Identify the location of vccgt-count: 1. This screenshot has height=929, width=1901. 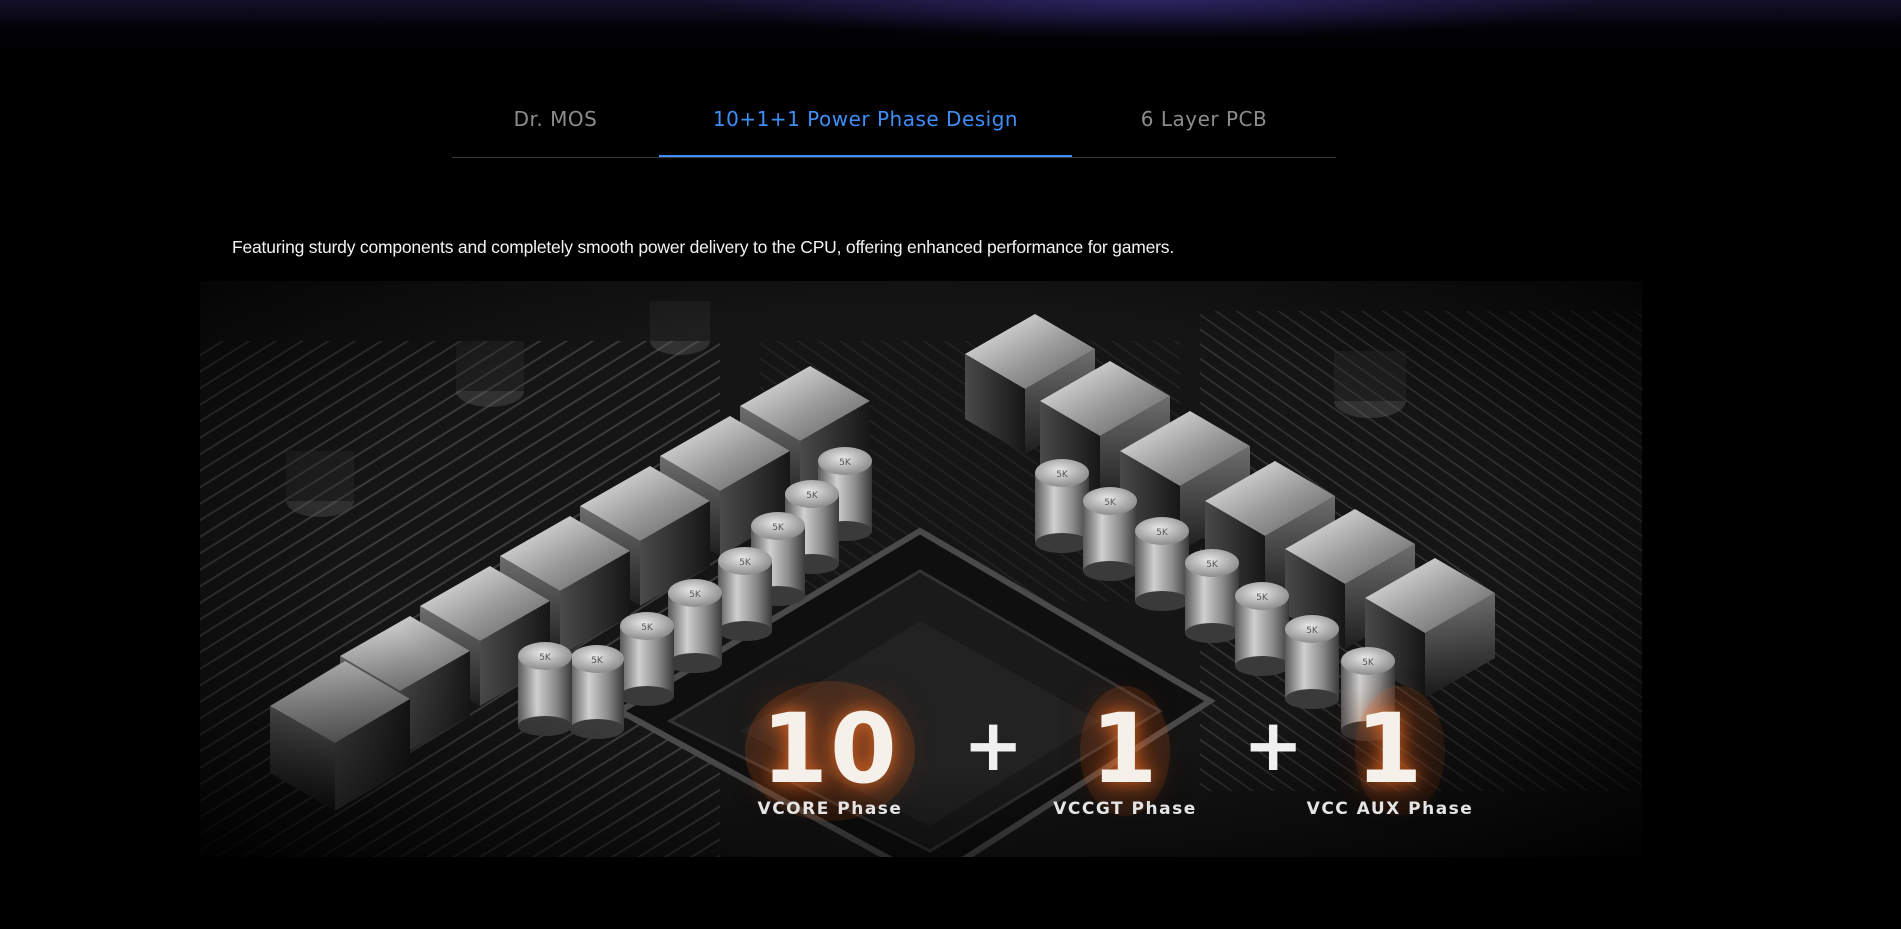
(1125, 749).